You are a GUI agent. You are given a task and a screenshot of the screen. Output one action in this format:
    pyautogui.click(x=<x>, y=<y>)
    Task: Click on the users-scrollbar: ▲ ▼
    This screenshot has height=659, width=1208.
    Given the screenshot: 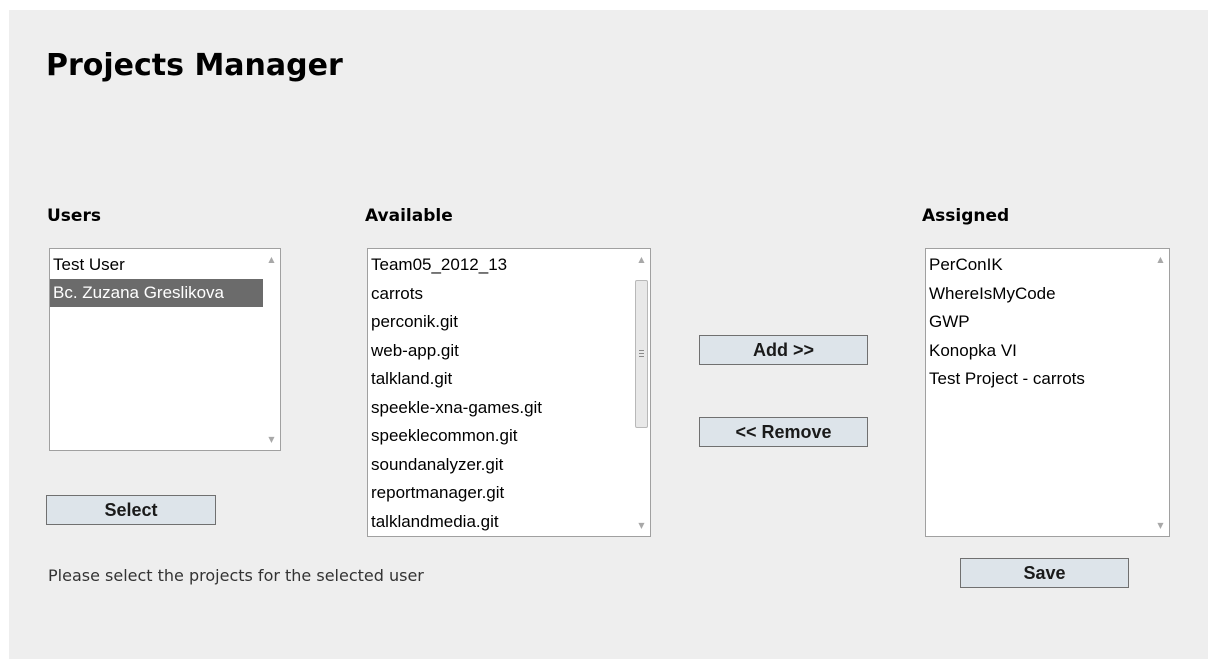 What is the action you would take?
    pyautogui.click(x=271, y=349)
    